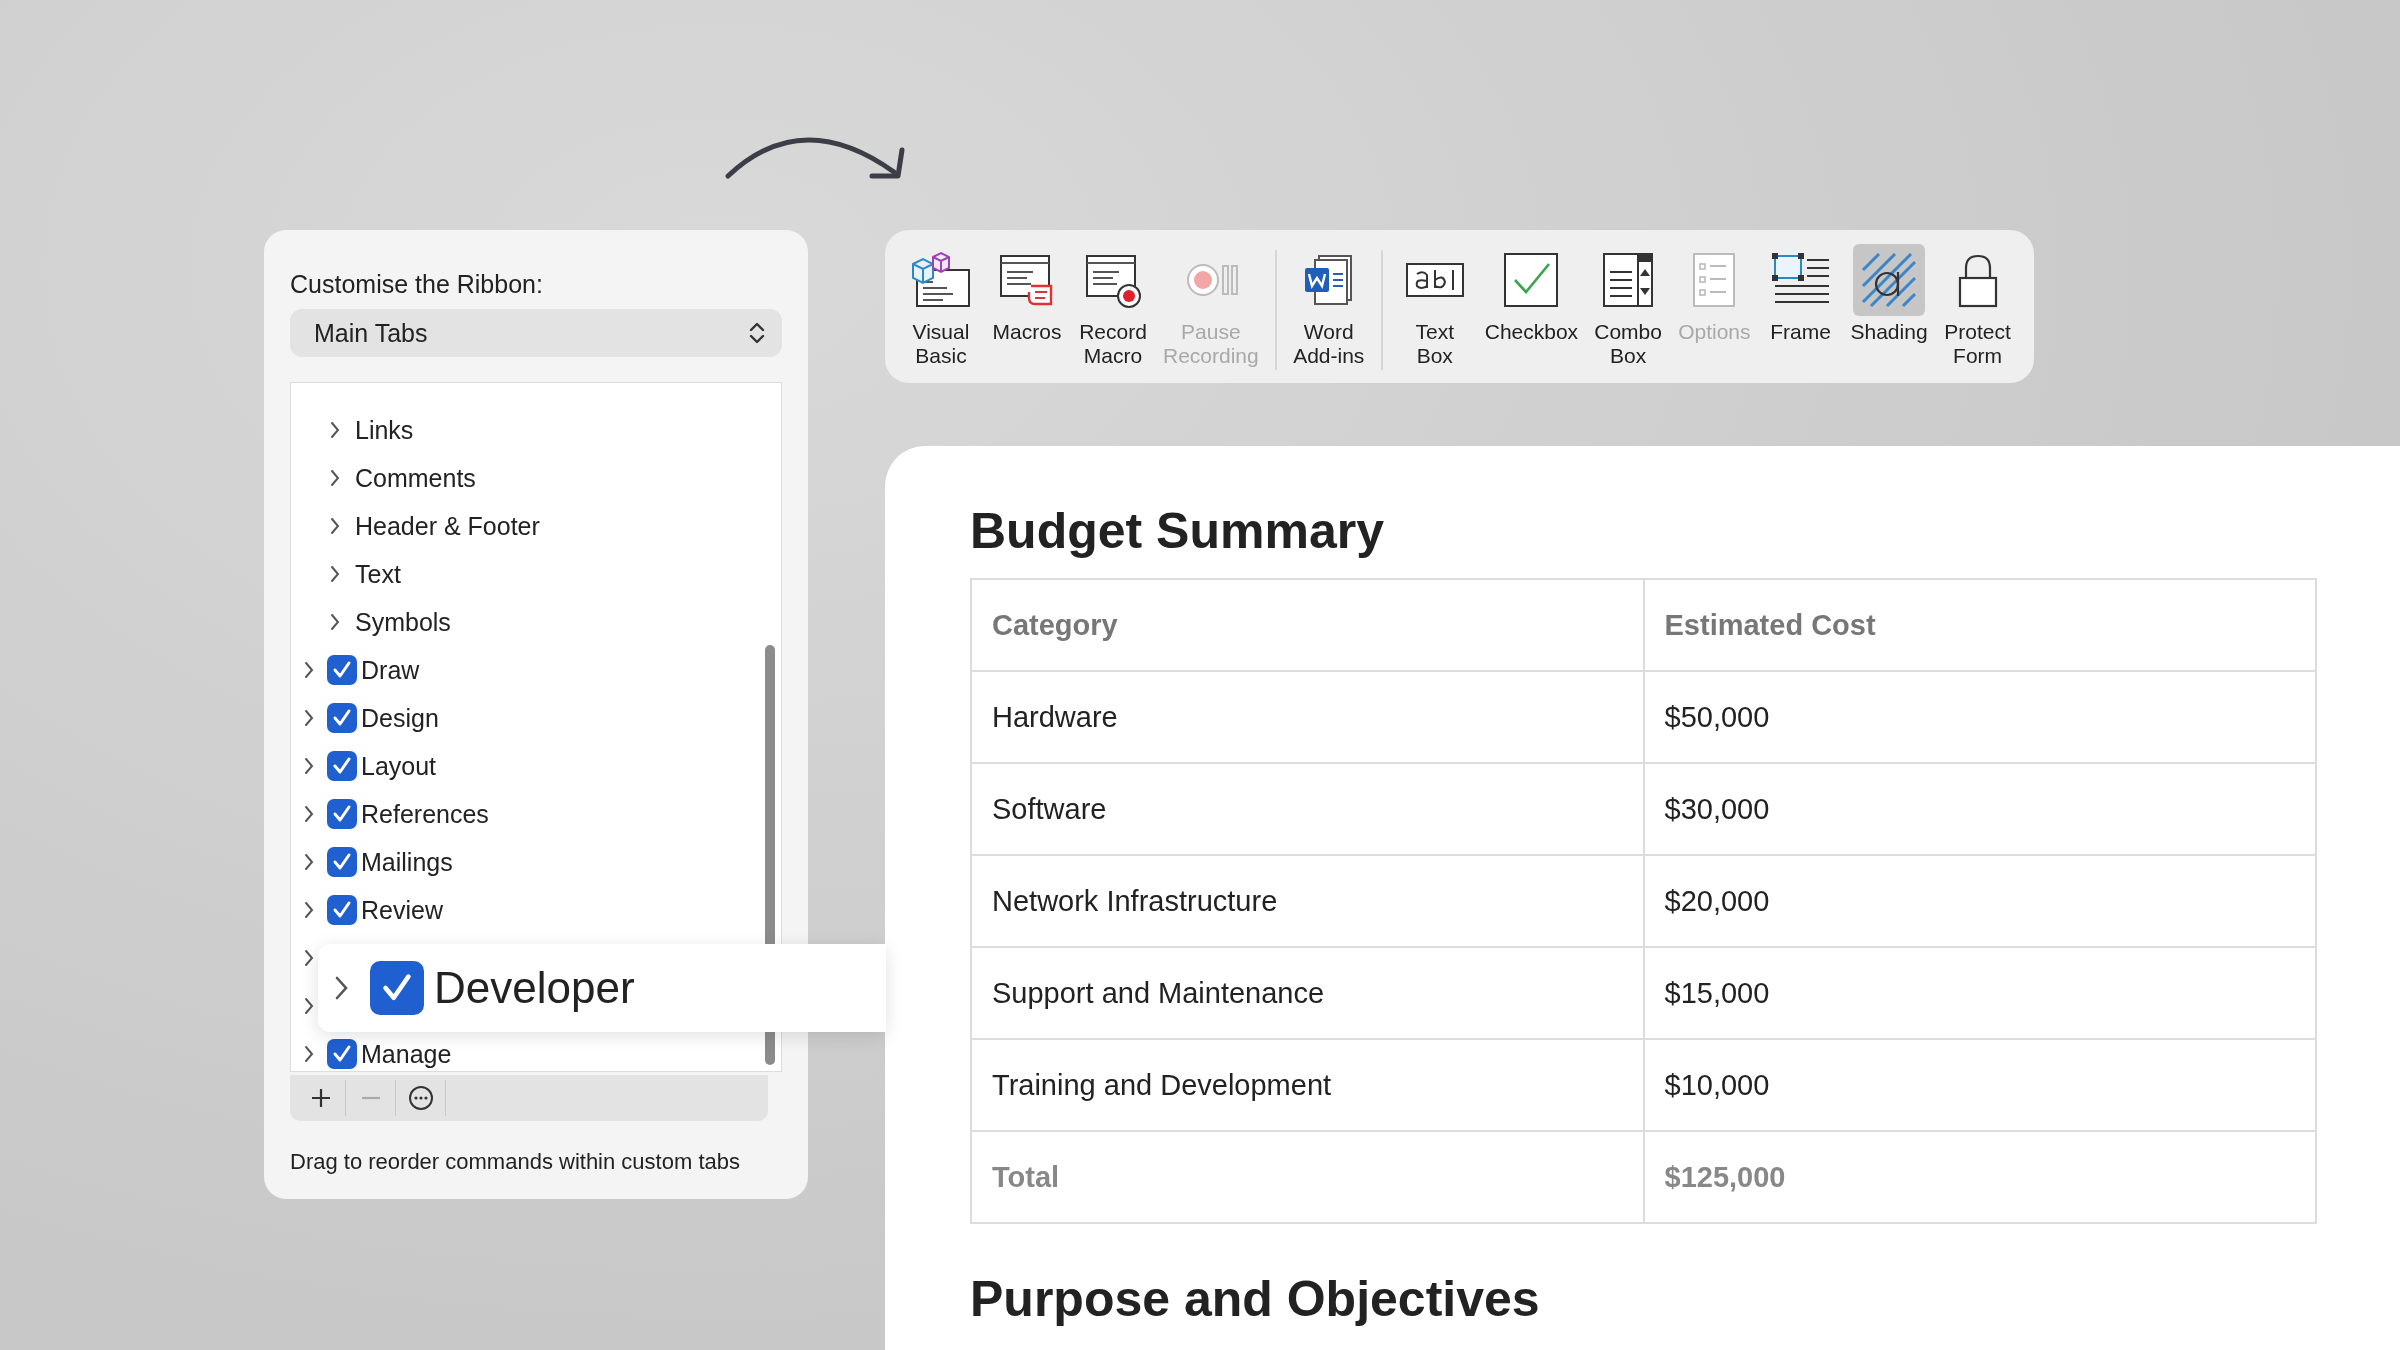  I want to click on ribbon-button: Checkbox, so click(1531, 306).